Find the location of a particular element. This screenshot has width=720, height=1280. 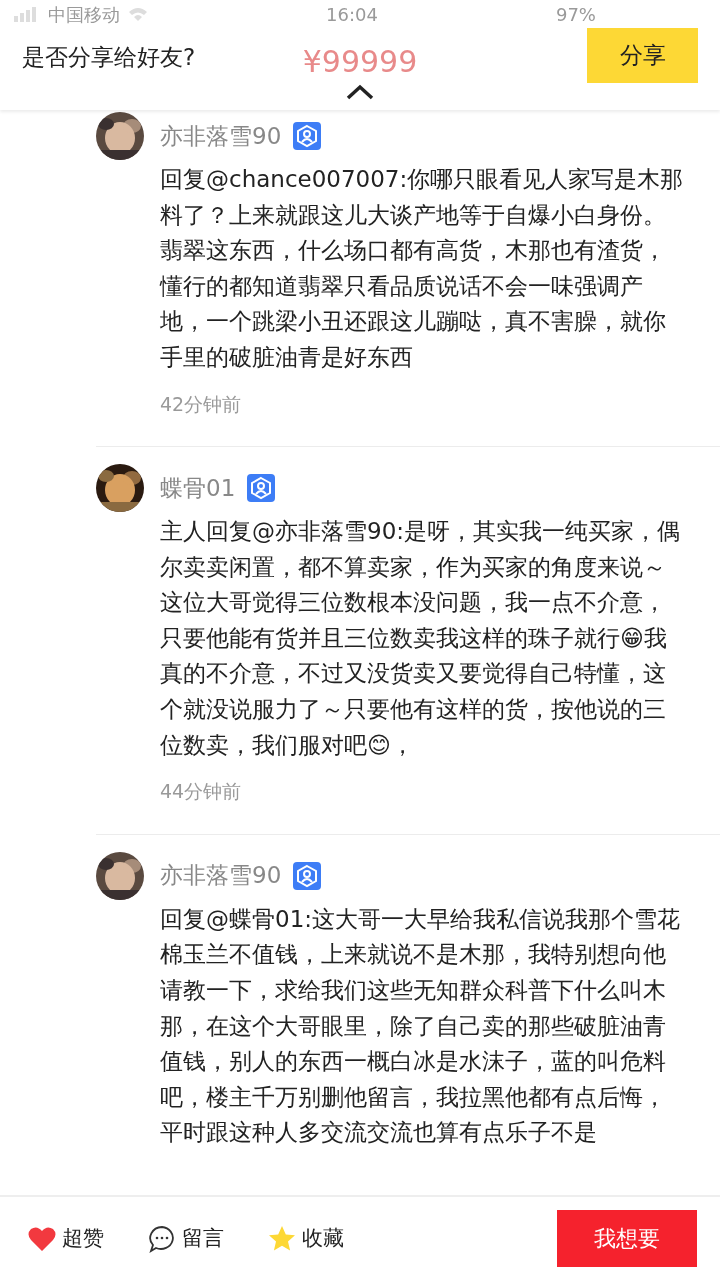

wifi-icon is located at coordinates (138, 14).